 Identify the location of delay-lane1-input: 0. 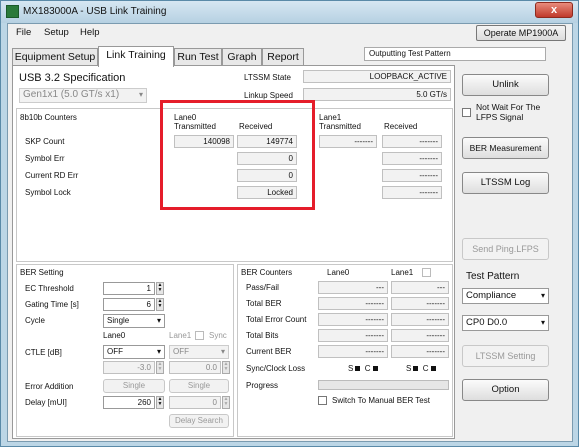
(195, 402).